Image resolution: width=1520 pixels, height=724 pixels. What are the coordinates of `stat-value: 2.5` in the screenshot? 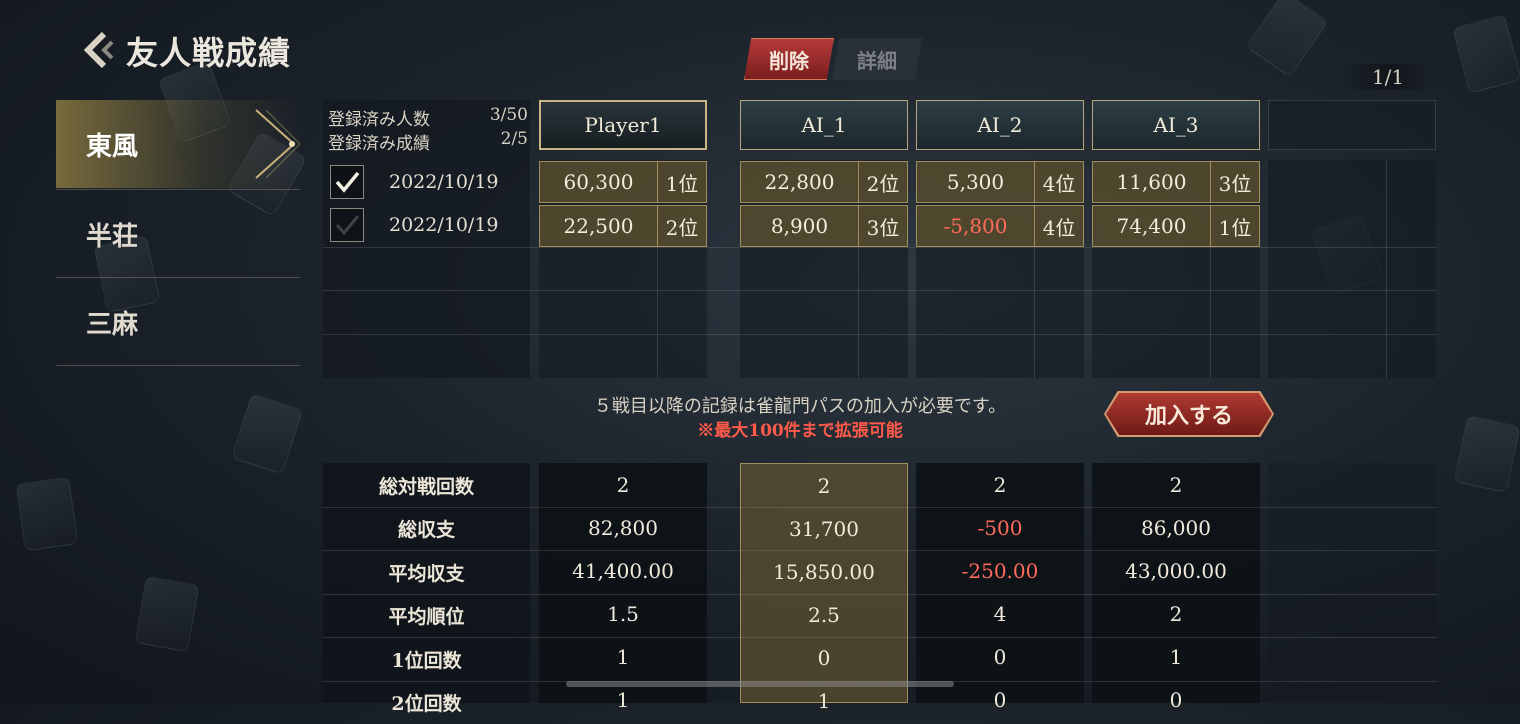 It's located at (824, 614).